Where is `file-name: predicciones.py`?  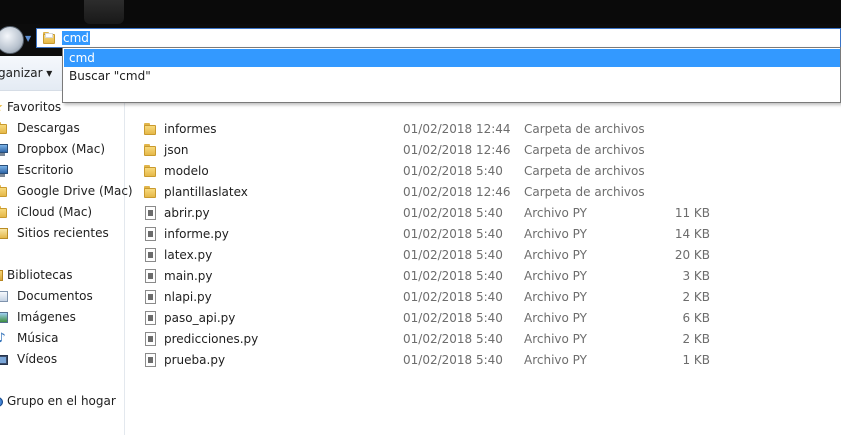
file-name: predicciones.py is located at coordinates (211, 339).